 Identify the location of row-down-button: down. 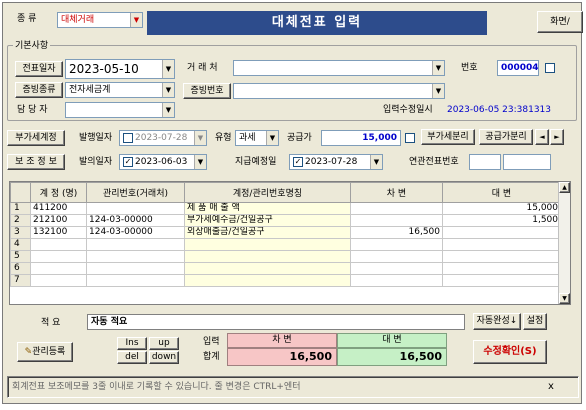
(164, 357).